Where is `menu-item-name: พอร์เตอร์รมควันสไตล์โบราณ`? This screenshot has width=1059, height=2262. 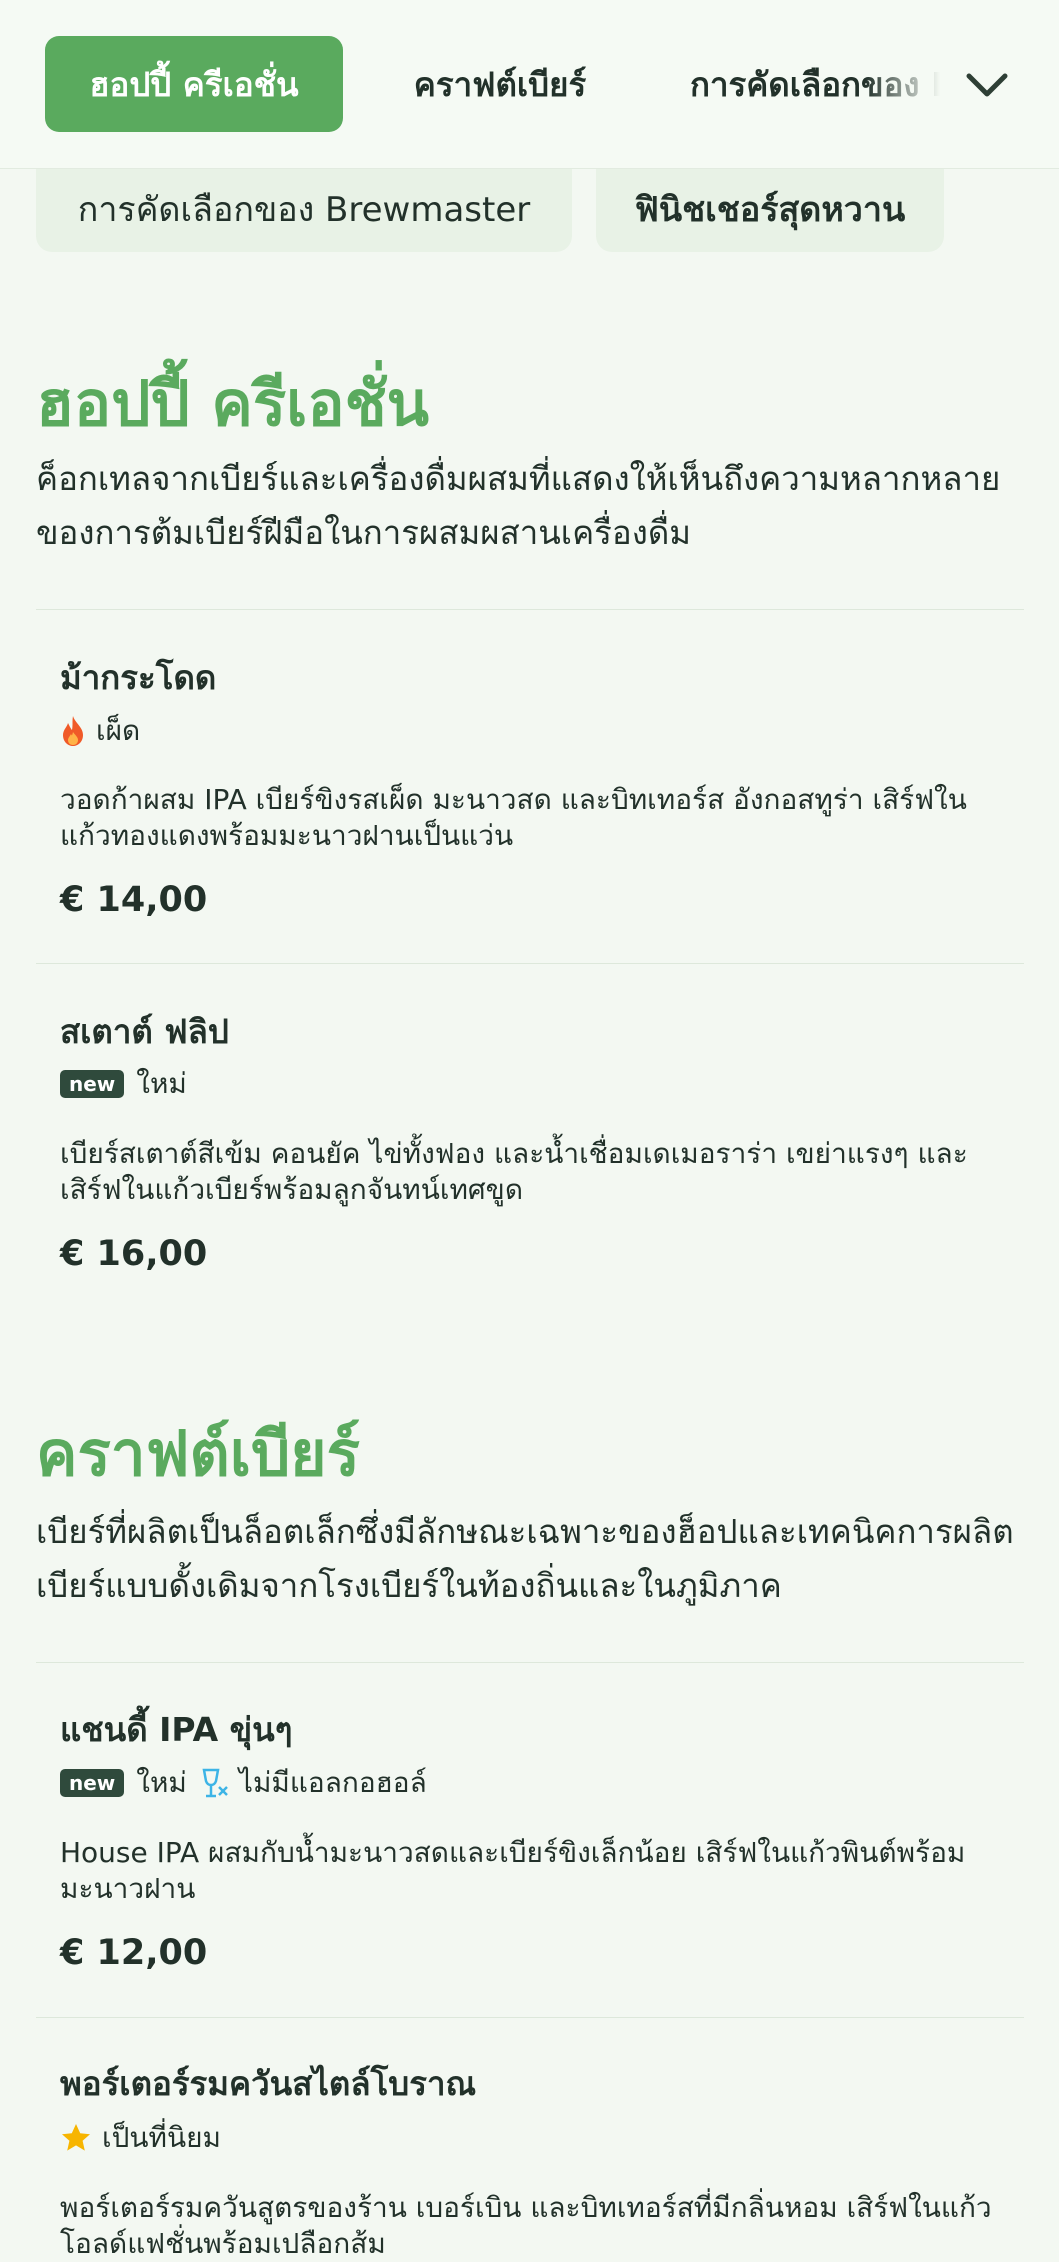
menu-item-name: พอร์เตอร์รมควันสไตล์โบราณ is located at coordinates (268, 2083).